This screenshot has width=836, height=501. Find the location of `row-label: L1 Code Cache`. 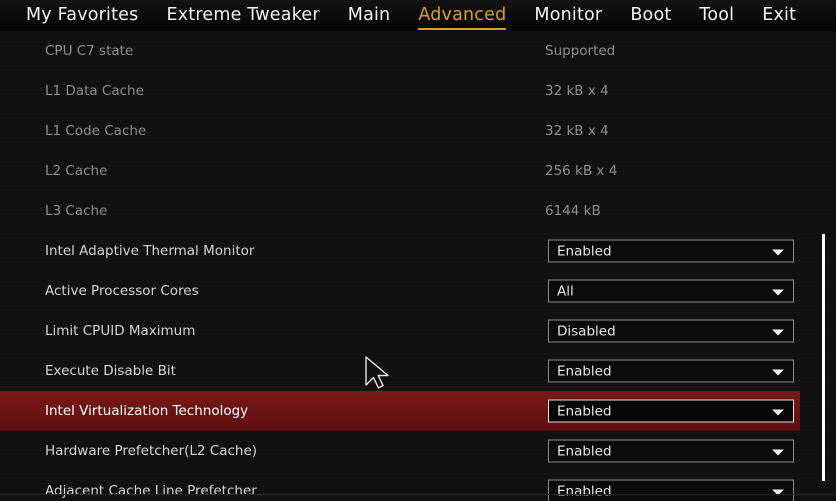

row-label: L1 Code Cache is located at coordinates (96, 131).